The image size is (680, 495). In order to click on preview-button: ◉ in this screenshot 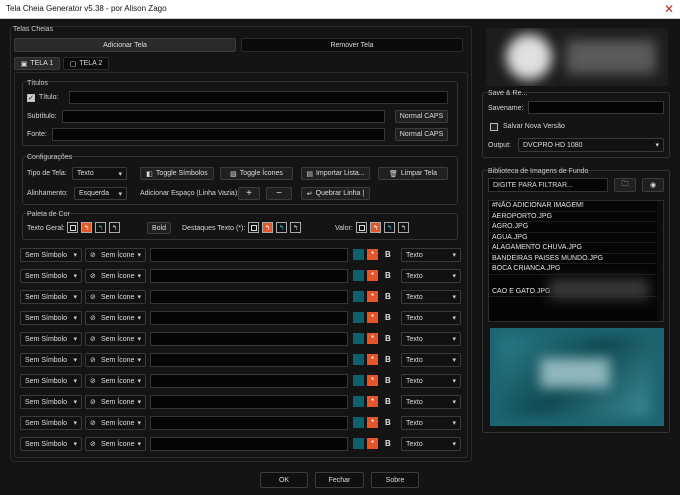, I will do `click(653, 185)`.